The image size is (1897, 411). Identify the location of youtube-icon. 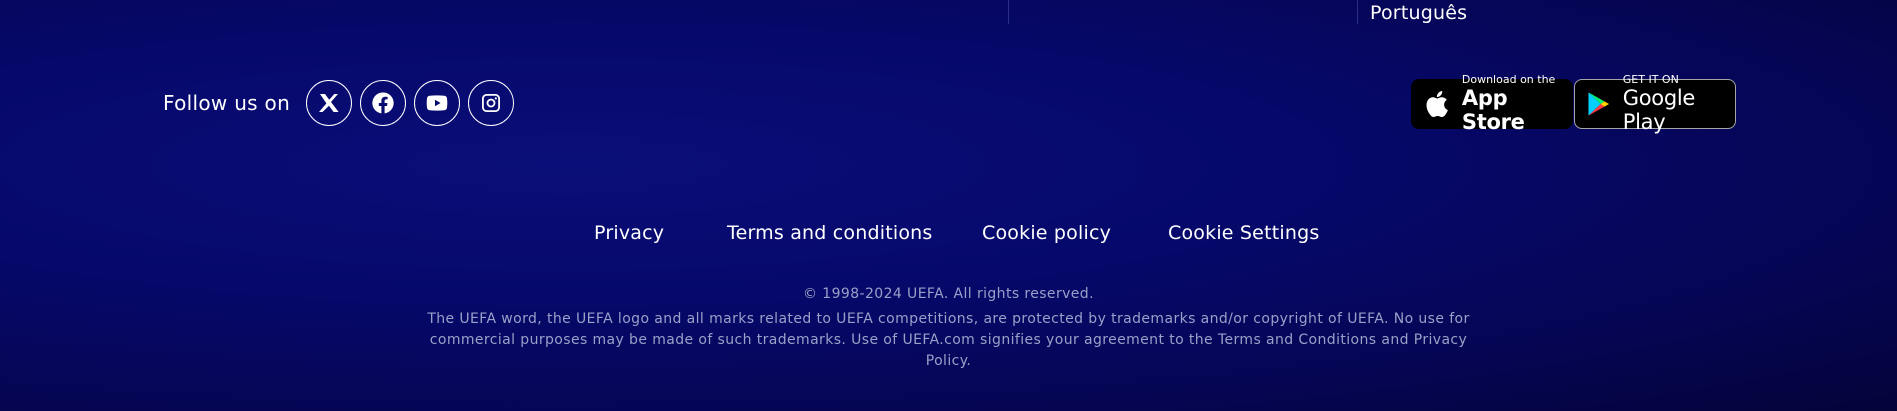
(437, 103).